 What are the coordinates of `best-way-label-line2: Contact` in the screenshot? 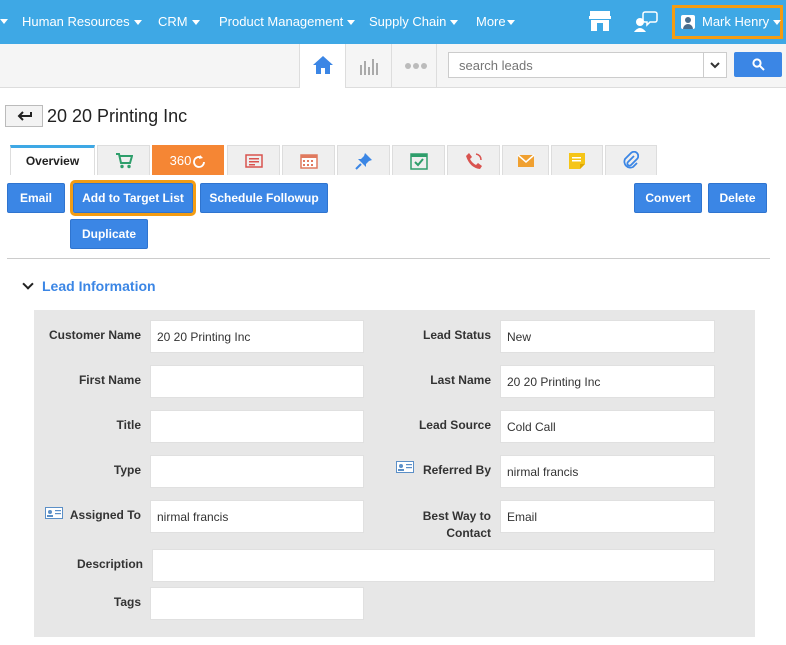 It's located at (468, 533).